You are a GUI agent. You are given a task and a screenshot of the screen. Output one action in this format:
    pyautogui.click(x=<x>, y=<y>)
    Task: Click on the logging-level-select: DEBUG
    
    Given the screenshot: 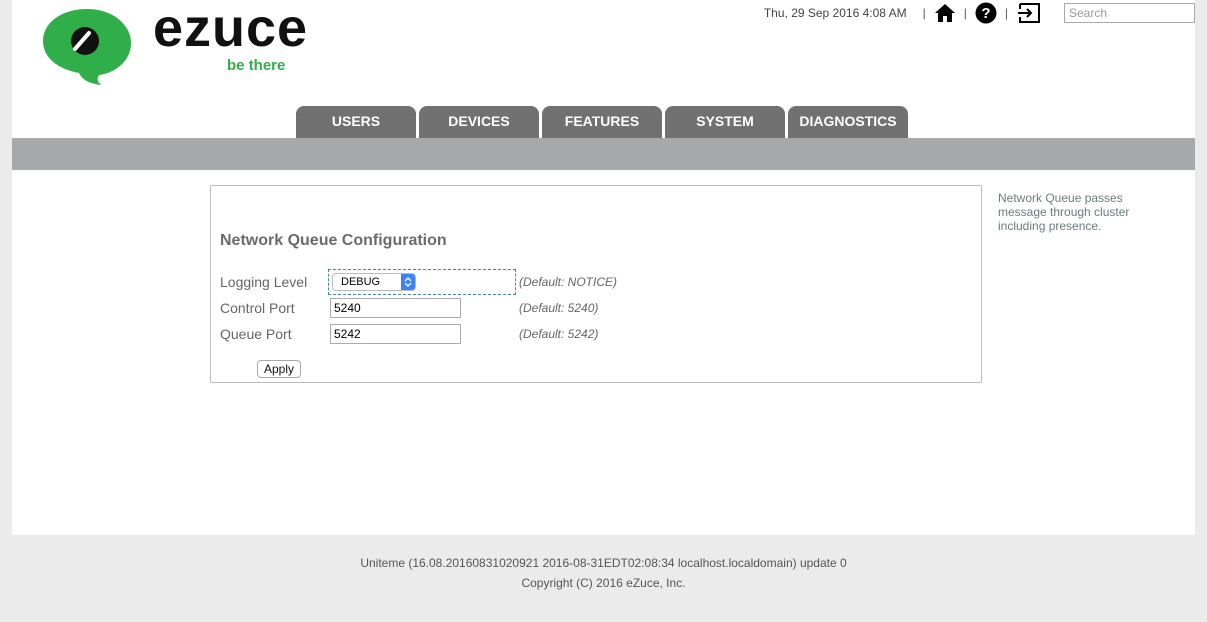 What is the action you would take?
    pyautogui.click(x=374, y=282)
    